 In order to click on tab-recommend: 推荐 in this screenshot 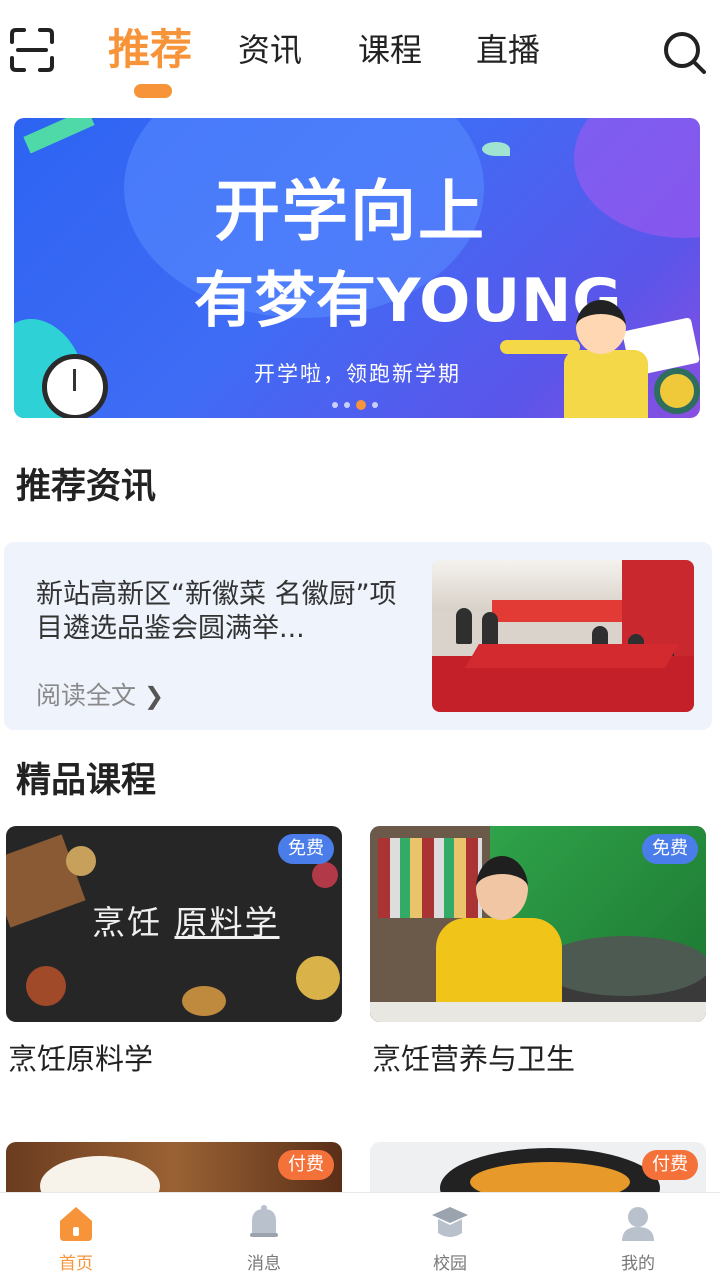, I will do `click(150, 50)`.